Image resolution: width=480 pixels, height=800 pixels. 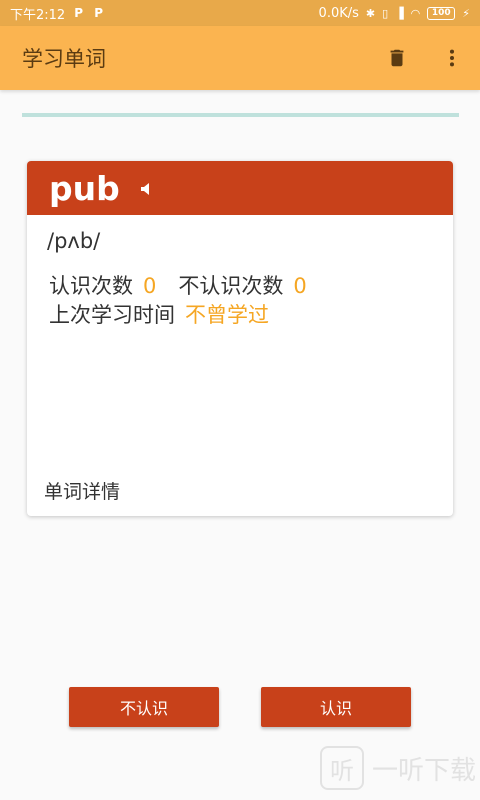 What do you see at coordinates (147, 189) in the screenshot?
I see `speaker-icon` at bounding box center [147, 189].